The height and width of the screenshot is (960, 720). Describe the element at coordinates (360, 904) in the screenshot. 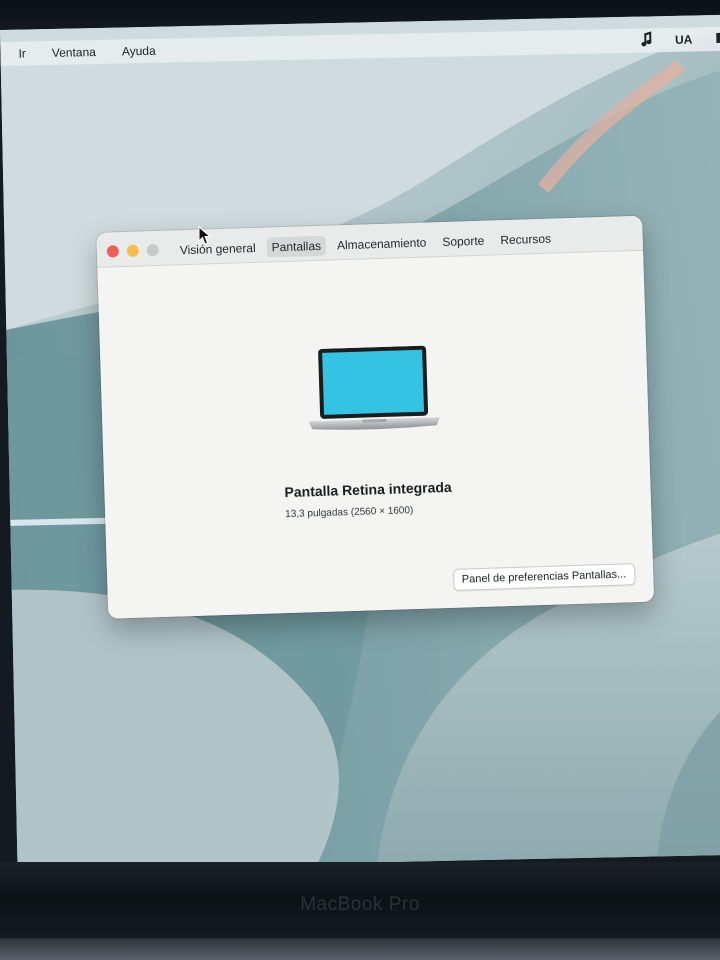

I see `brand-label: MacBook Pro` at that location.